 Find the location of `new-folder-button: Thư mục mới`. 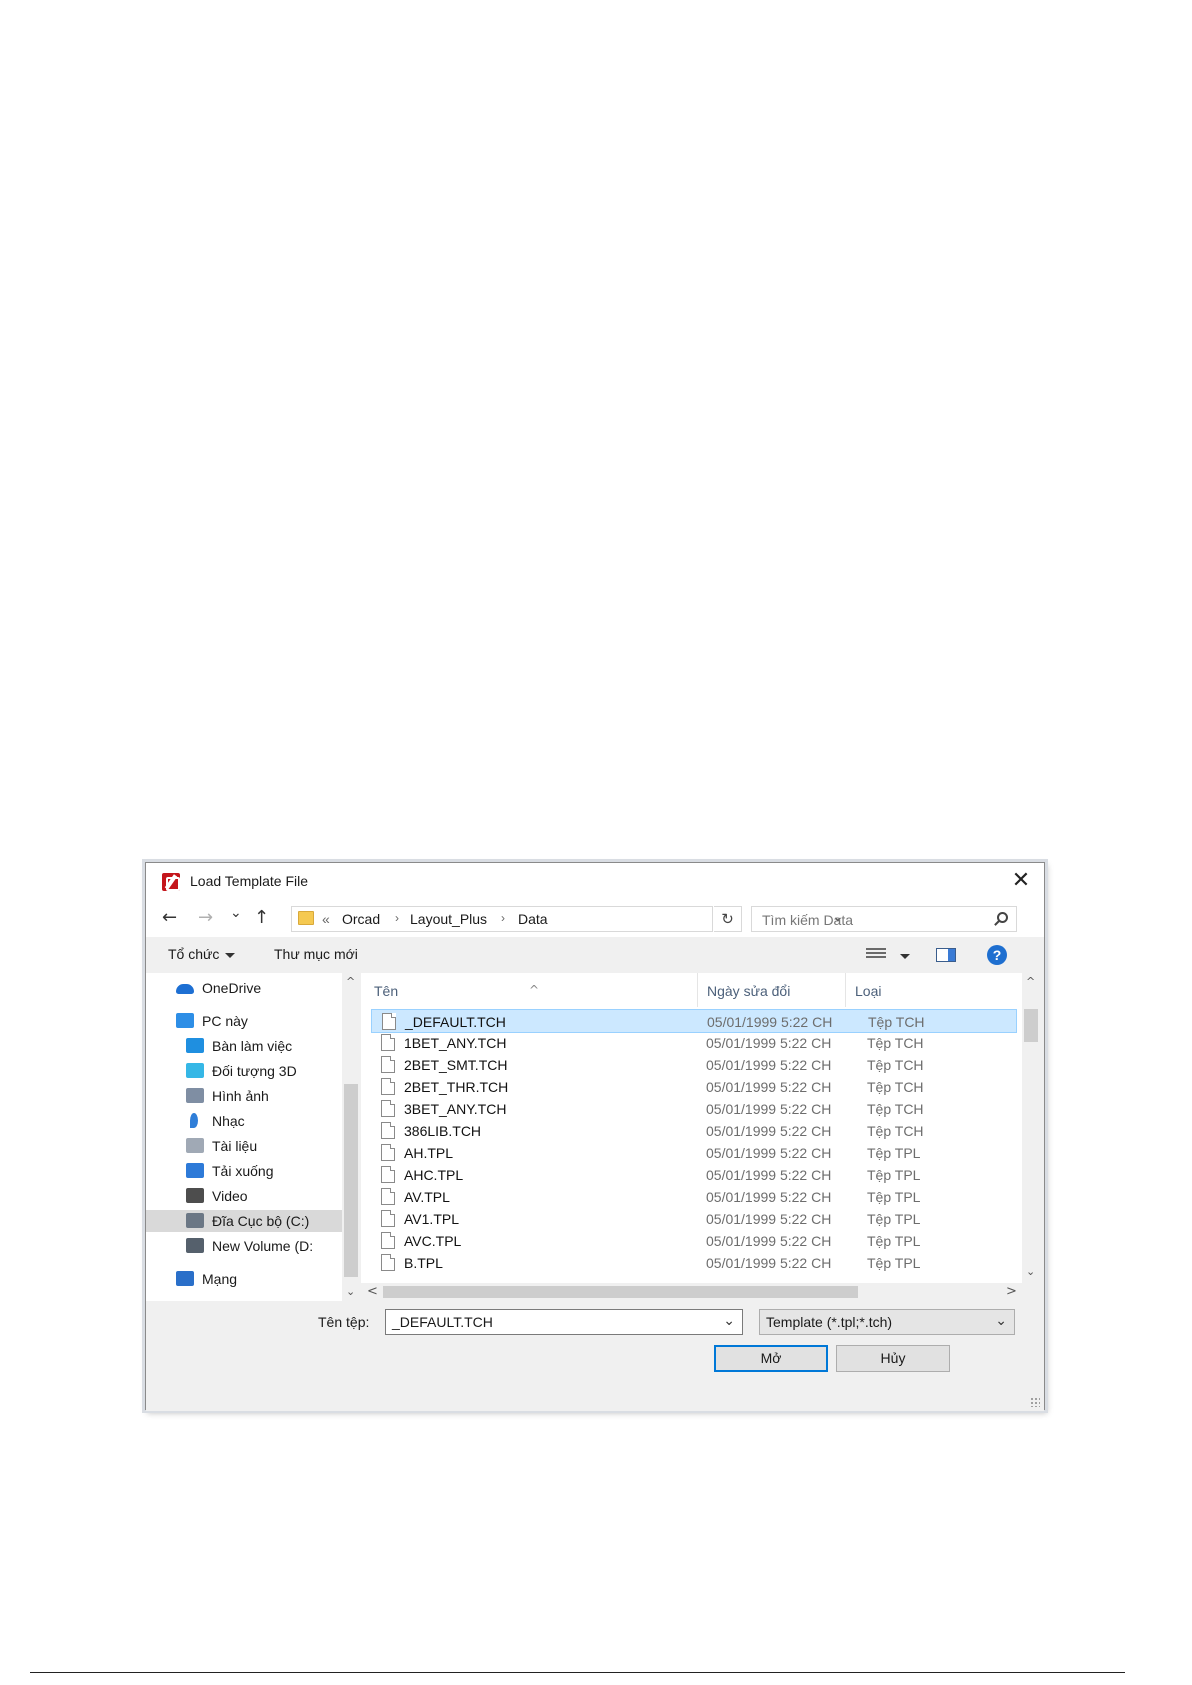

new-folder-button: Thư mục mới is located at coordinates (316, 954).